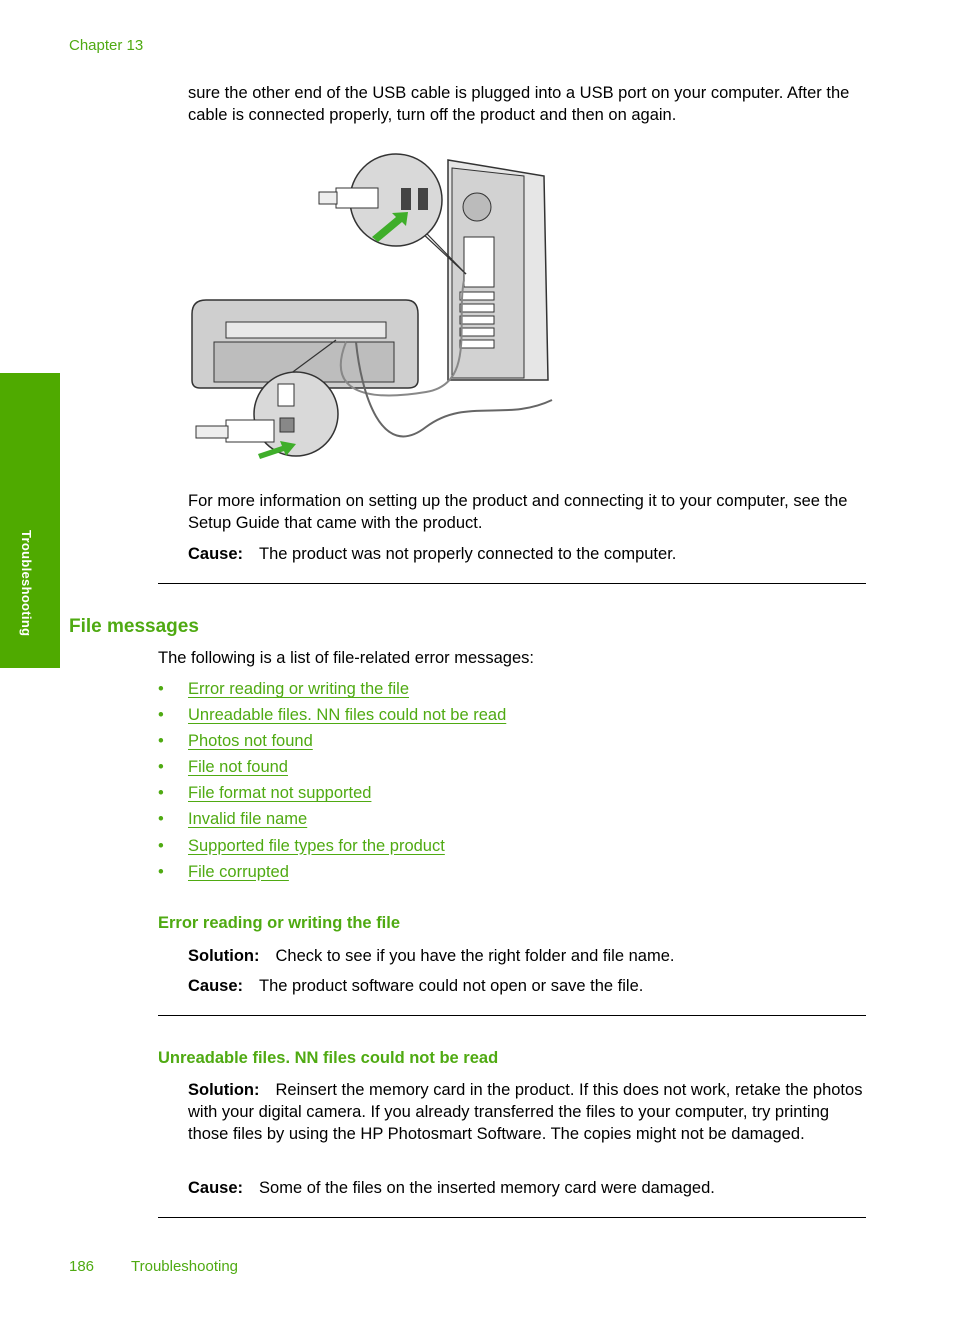 Image resolution: width=954 pixels, height=1321 pixels. Describe the element at coordinates (392, 214) in the screenshot. I see `computer-port-zoom` at that location.